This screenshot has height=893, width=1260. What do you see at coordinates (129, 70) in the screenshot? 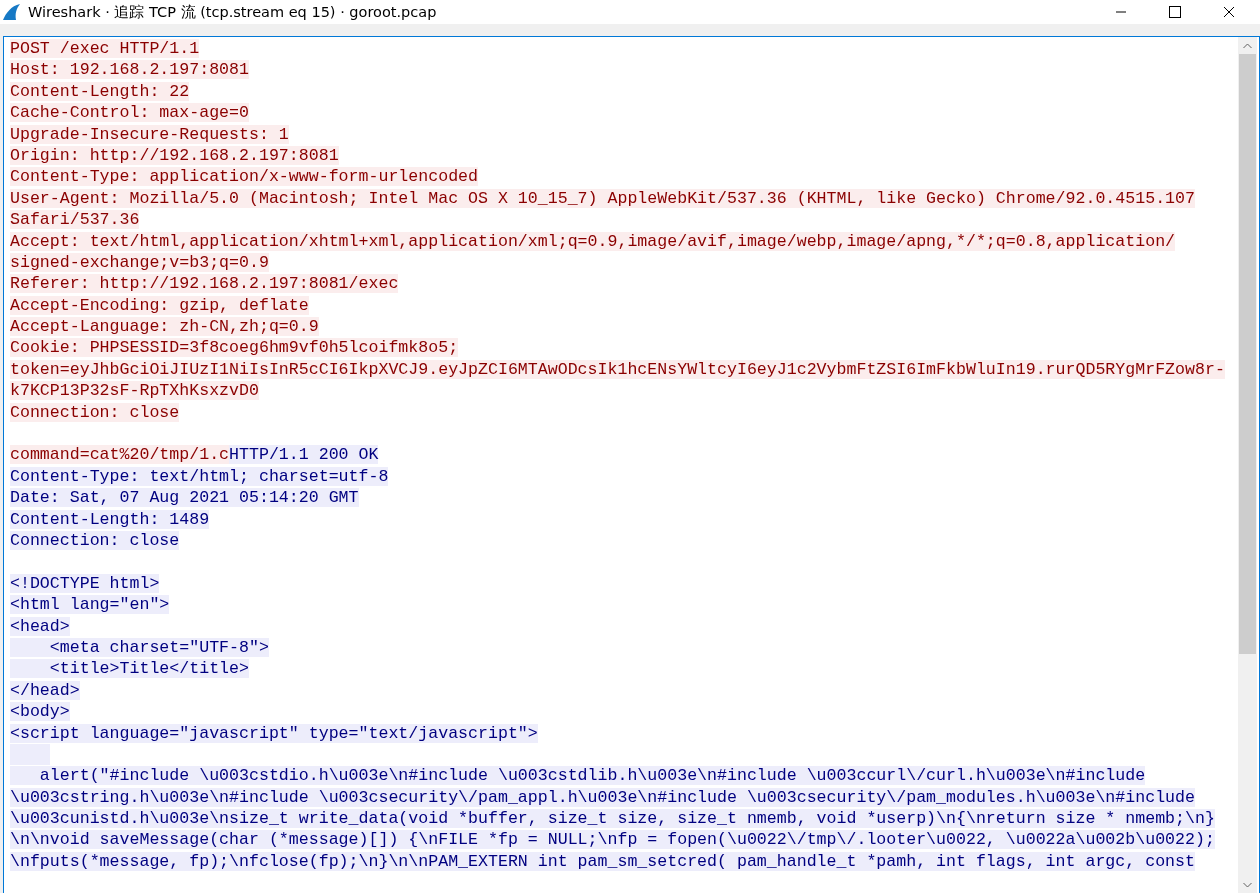
I see `request-text: Host: 192.168.2.197:8081` at bounding box center [129, 70].